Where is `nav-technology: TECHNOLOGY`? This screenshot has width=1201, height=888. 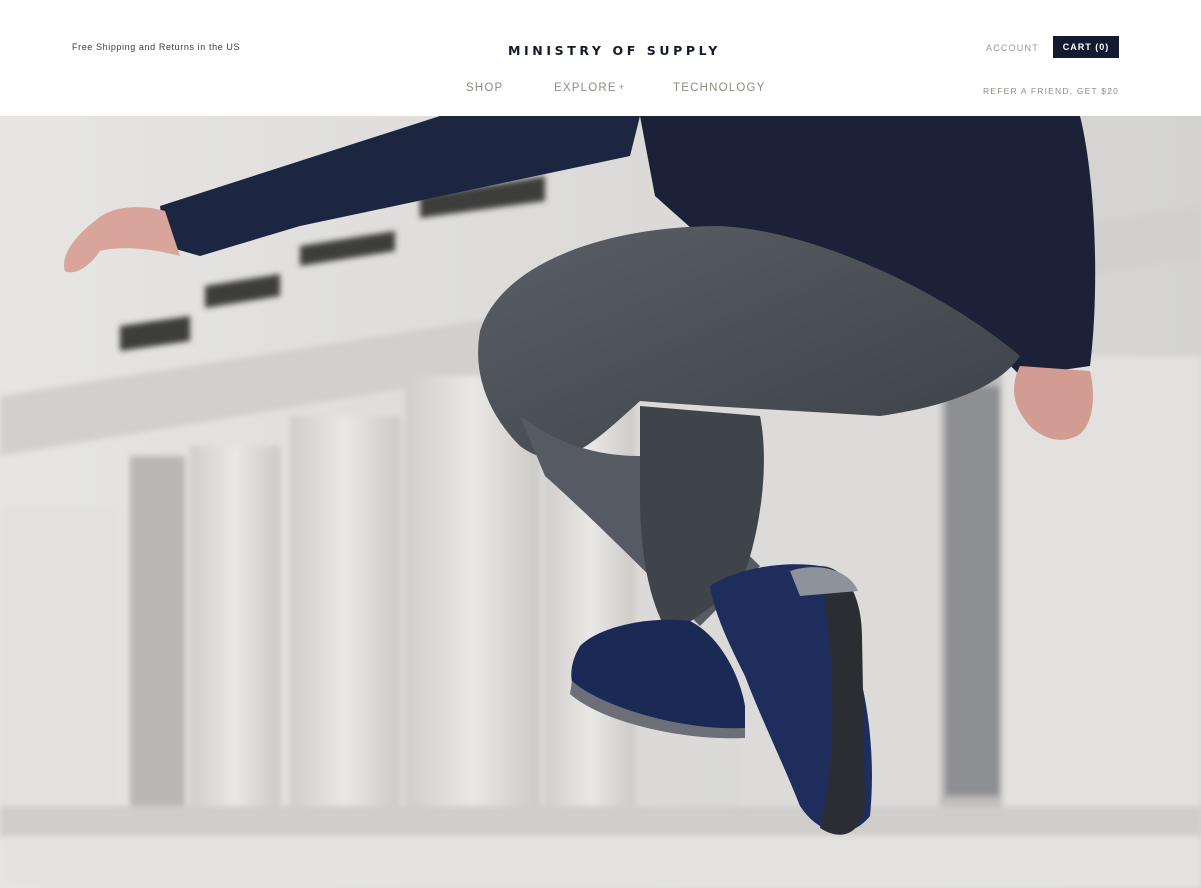
nav-technology: TECHNOLOGY is located at coordinates (719, 88).